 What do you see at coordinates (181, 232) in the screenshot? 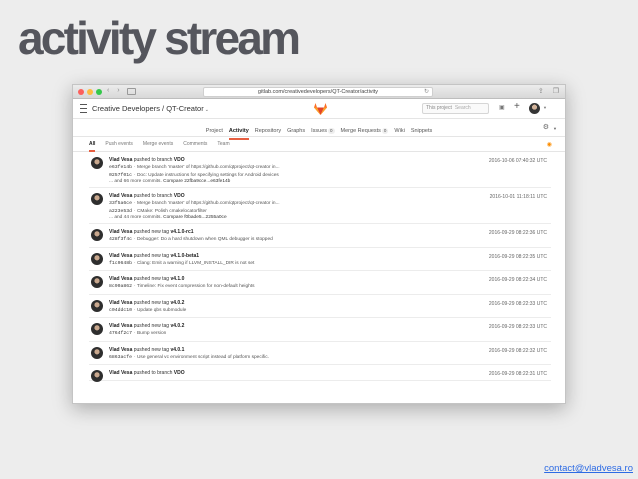
I see `event-ref: v4.1.0-rc1` at bounding box center [181, 232].